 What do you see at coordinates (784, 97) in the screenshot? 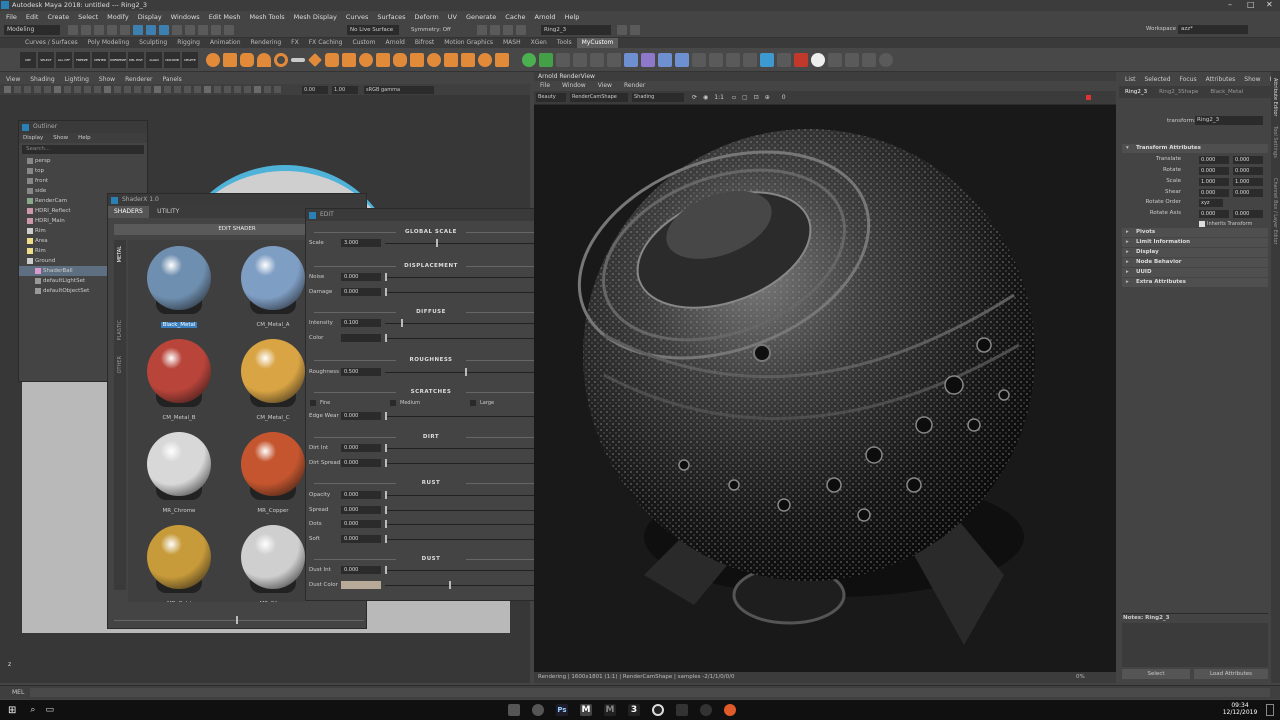
I see `frame-field: 0` at bounding box center [784, 97].